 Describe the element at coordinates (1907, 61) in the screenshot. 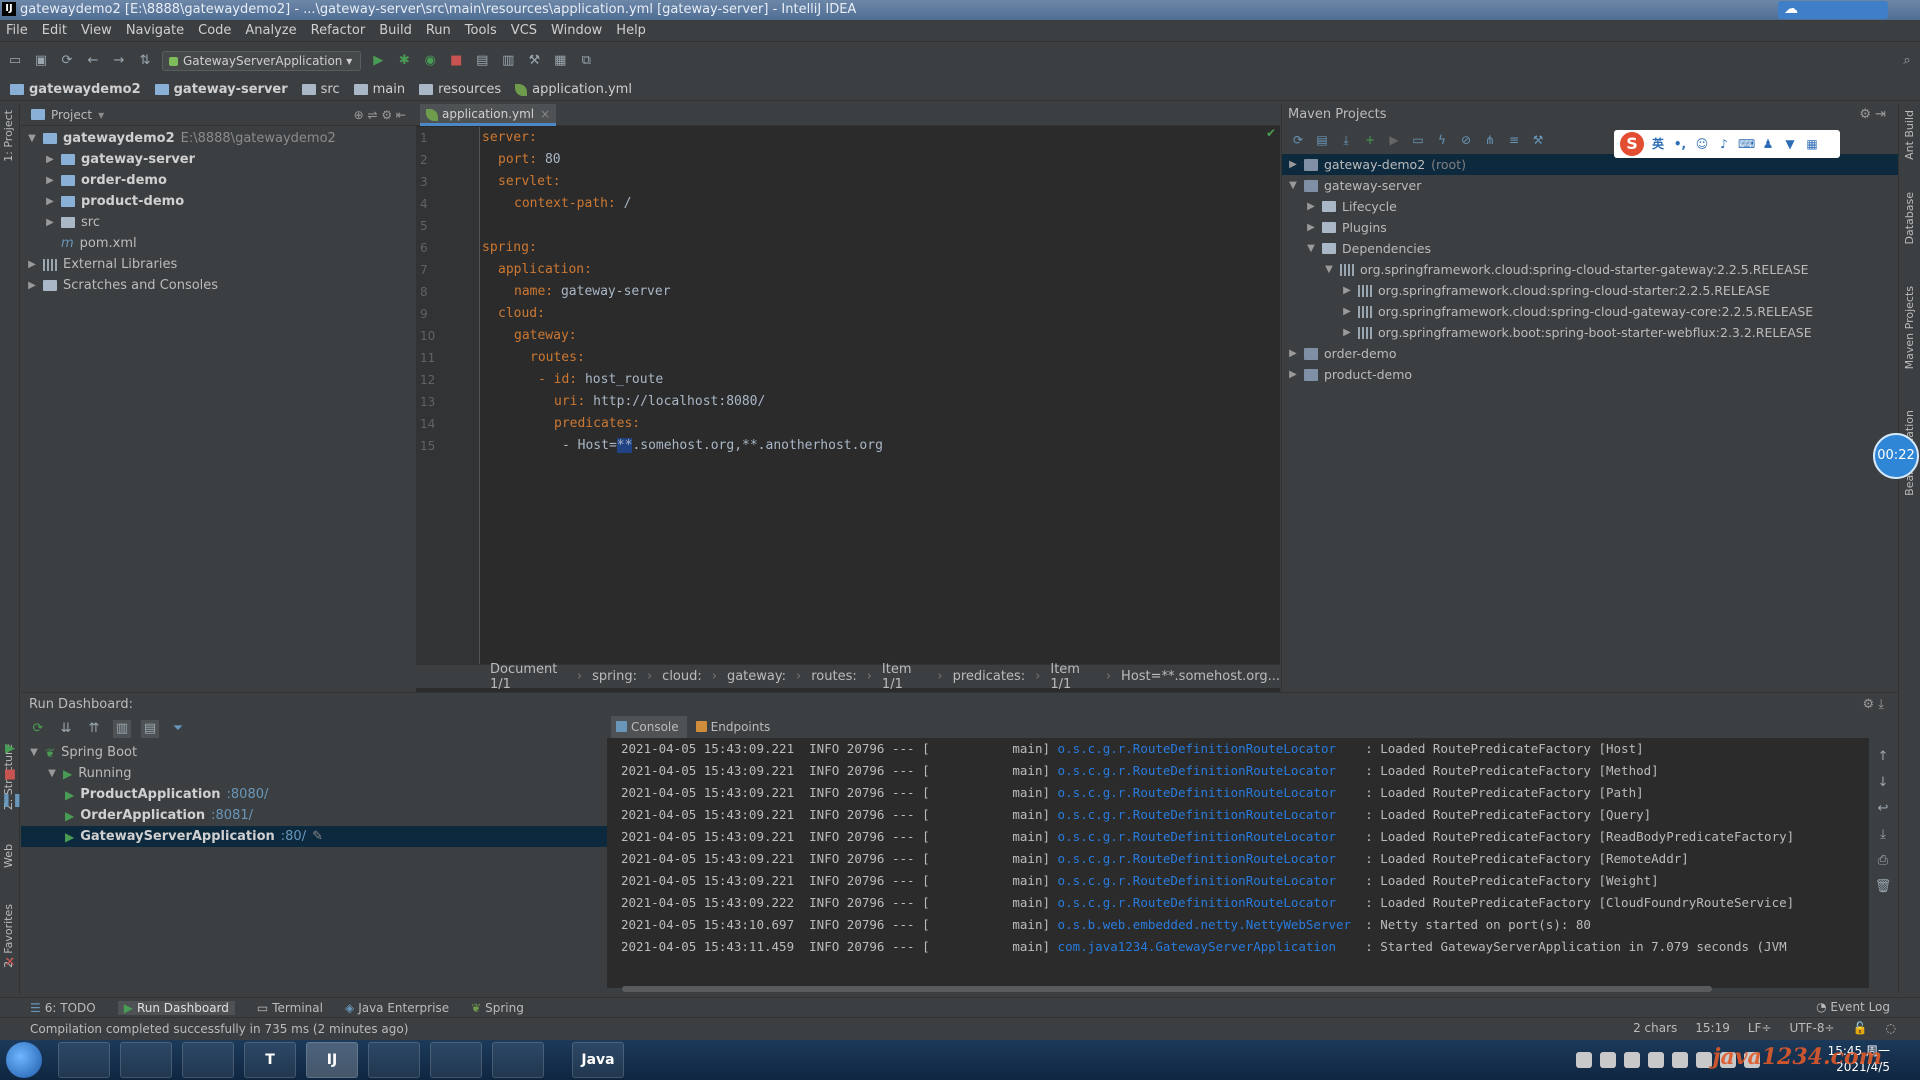

I see `search-icon: ⌕` at that location.